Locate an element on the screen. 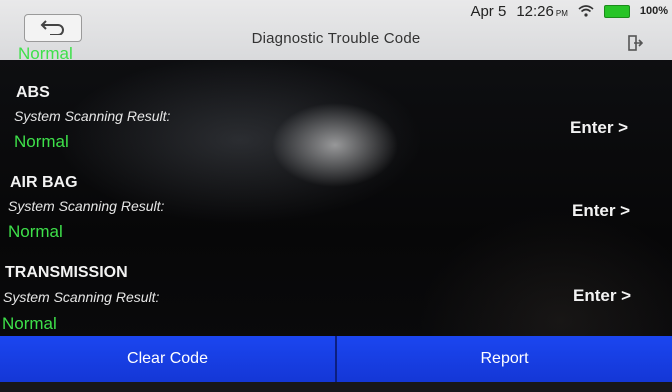  enter-button-airbag: Enter > is located at coordinates (601, 211).